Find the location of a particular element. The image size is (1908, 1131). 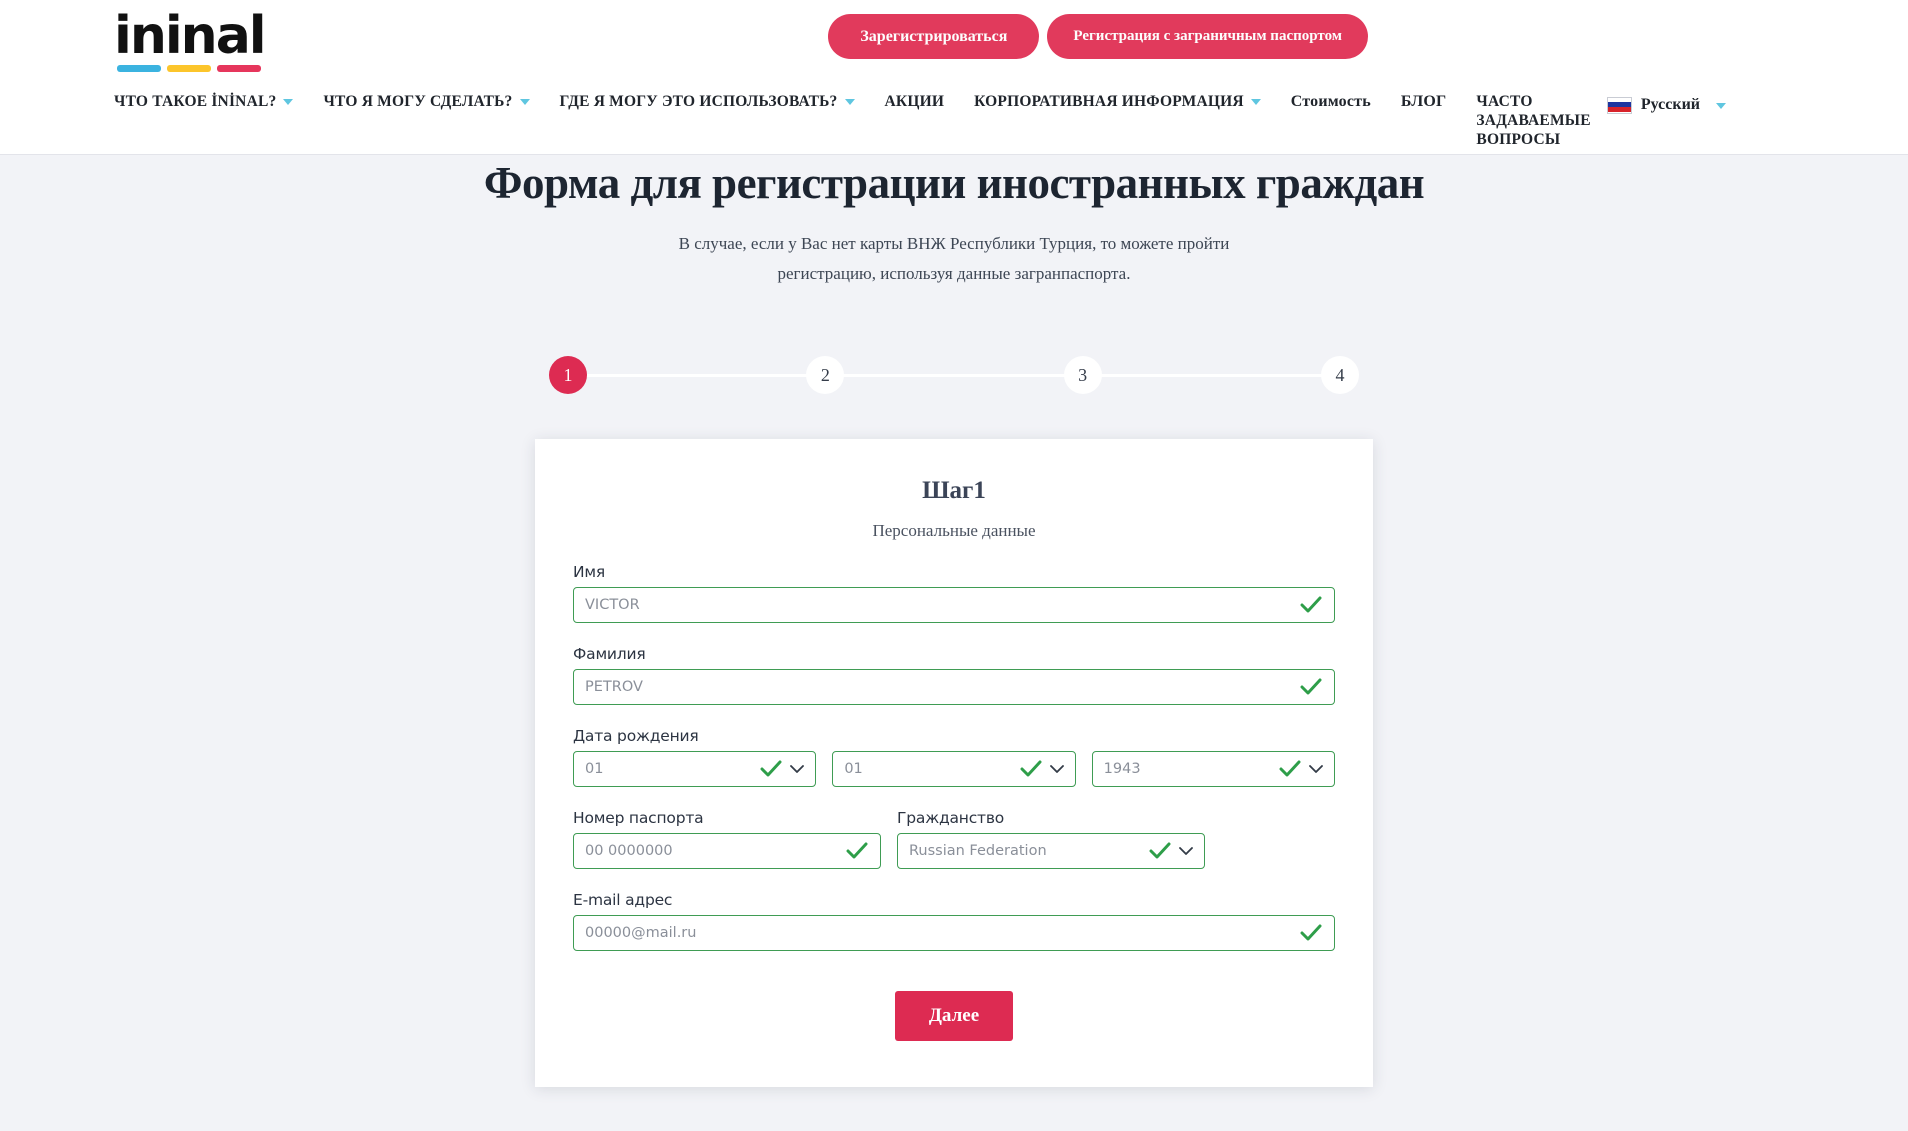

birth-date-label: Дата рождения is located at coordinates (636, 736).